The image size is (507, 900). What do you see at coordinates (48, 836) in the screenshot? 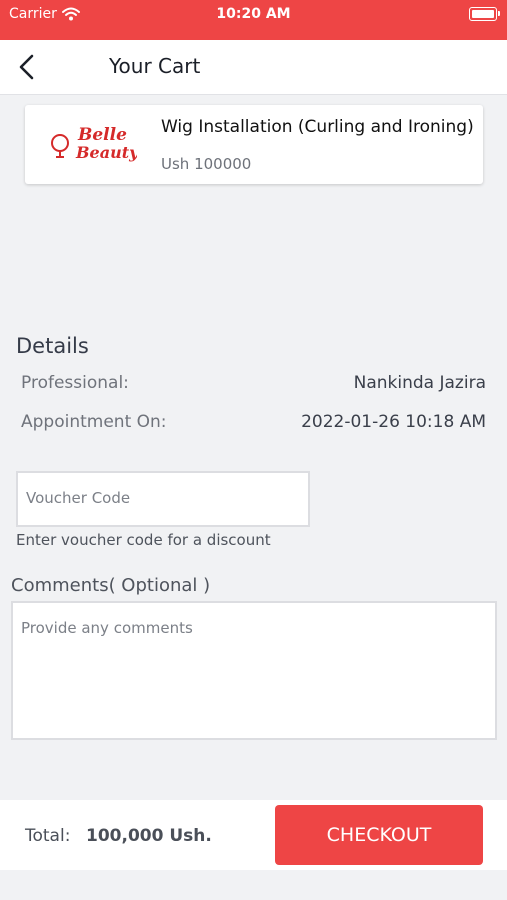
I see `total-label: Total:` at bounding box center [48, 836].